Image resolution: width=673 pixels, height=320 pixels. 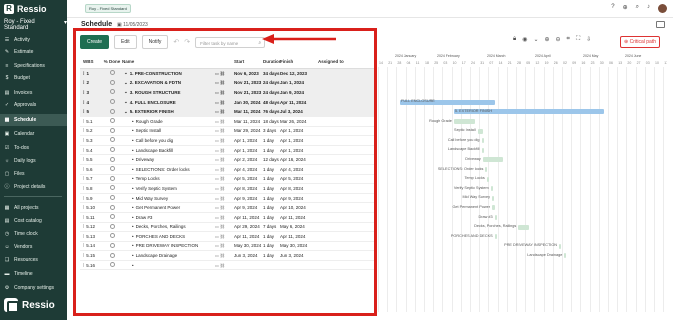 I want to click on start-cell: Nov 6, 2023, so click(x=248, y=73).